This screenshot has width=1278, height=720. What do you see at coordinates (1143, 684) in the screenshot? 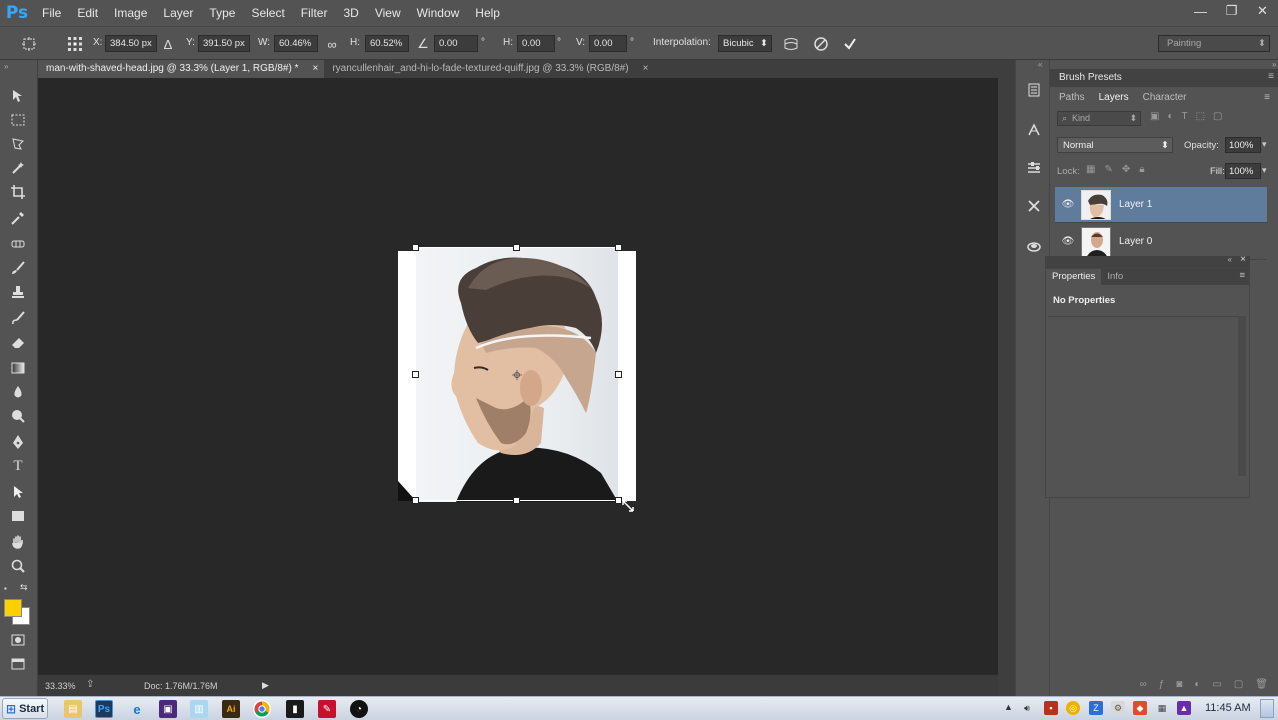
I see `link-layers-icon: ∞` at bounding box center [1143, 684].